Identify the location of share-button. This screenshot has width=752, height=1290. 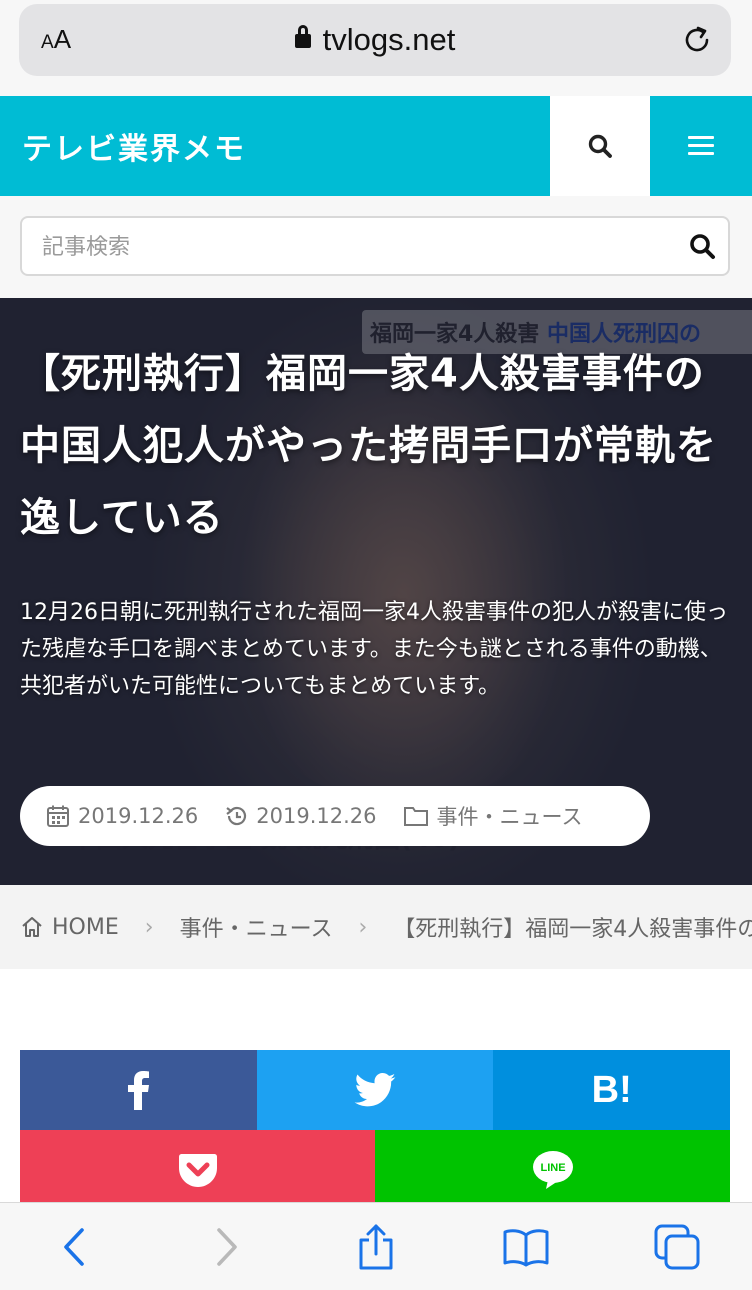
(376, 1247).